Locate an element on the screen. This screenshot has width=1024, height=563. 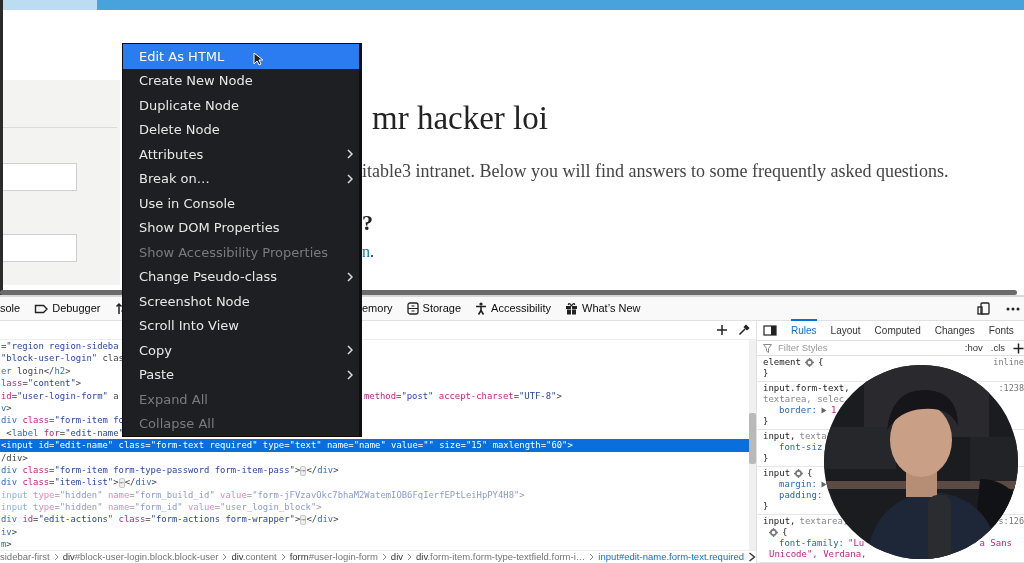
code-line: <label for="edit-name" is located at coordinates (62, 433).